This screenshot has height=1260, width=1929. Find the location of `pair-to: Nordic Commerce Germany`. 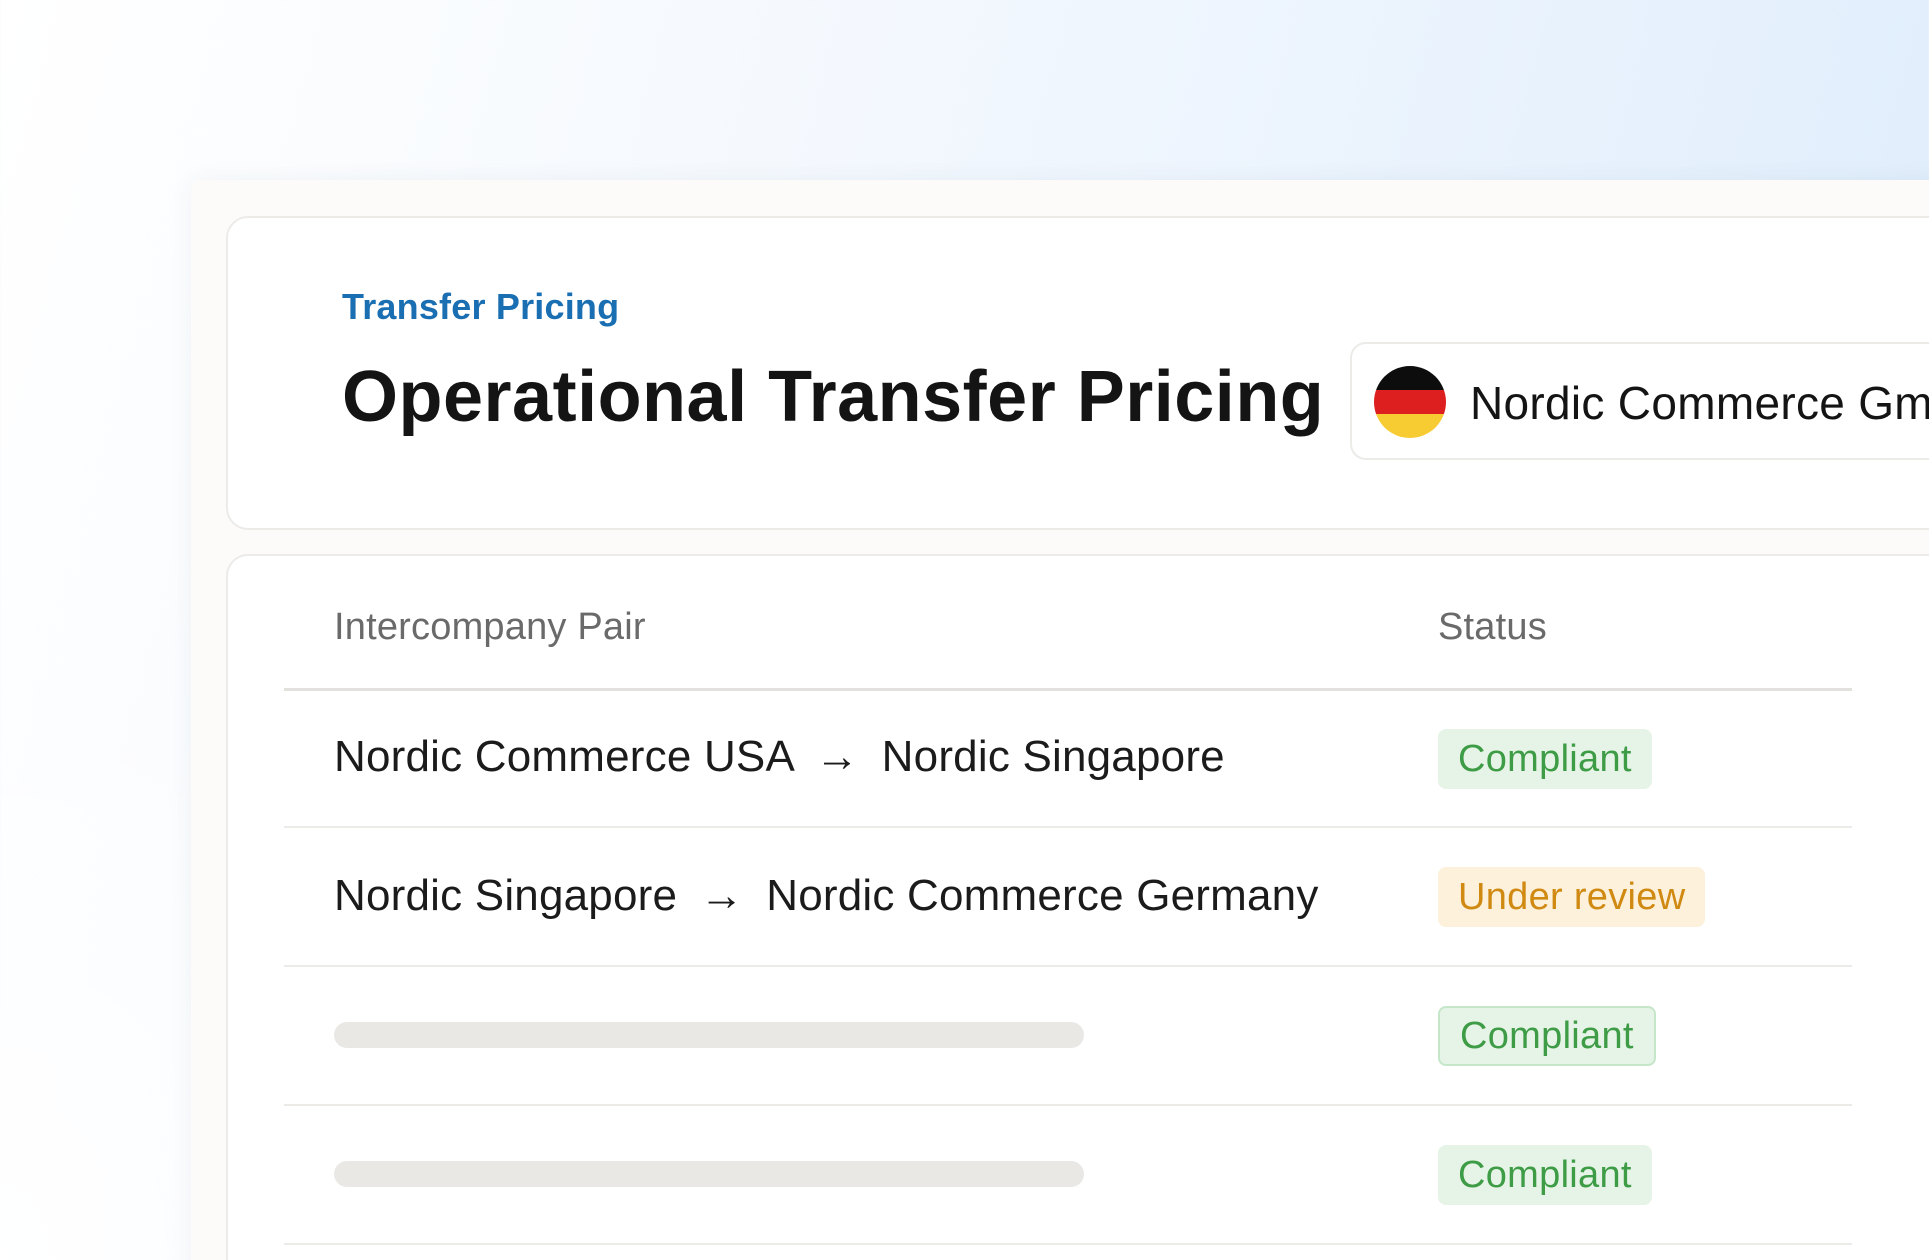

pair-to: Nordic Commerce Germany is located at coordinates (1042, 895).